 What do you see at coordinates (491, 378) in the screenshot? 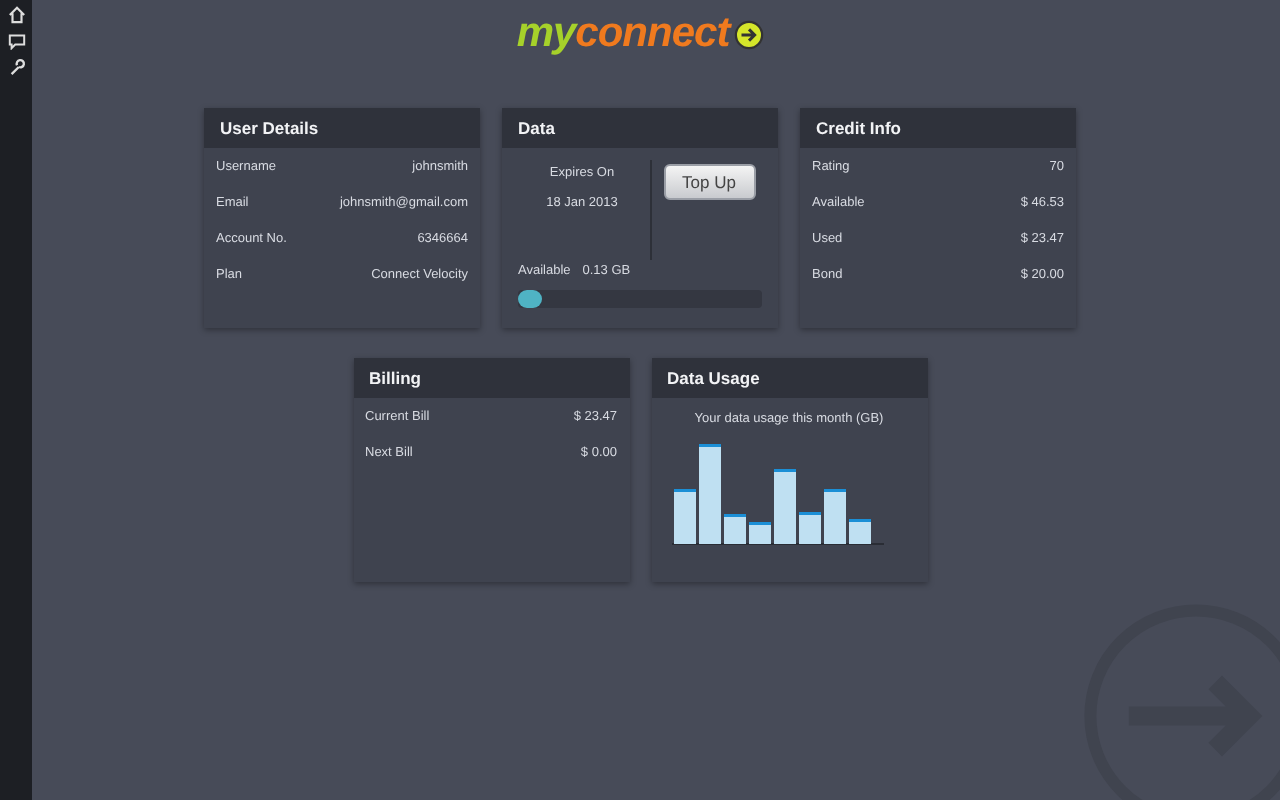
I see `card-title: Billing` at bounding box center [491, 378].